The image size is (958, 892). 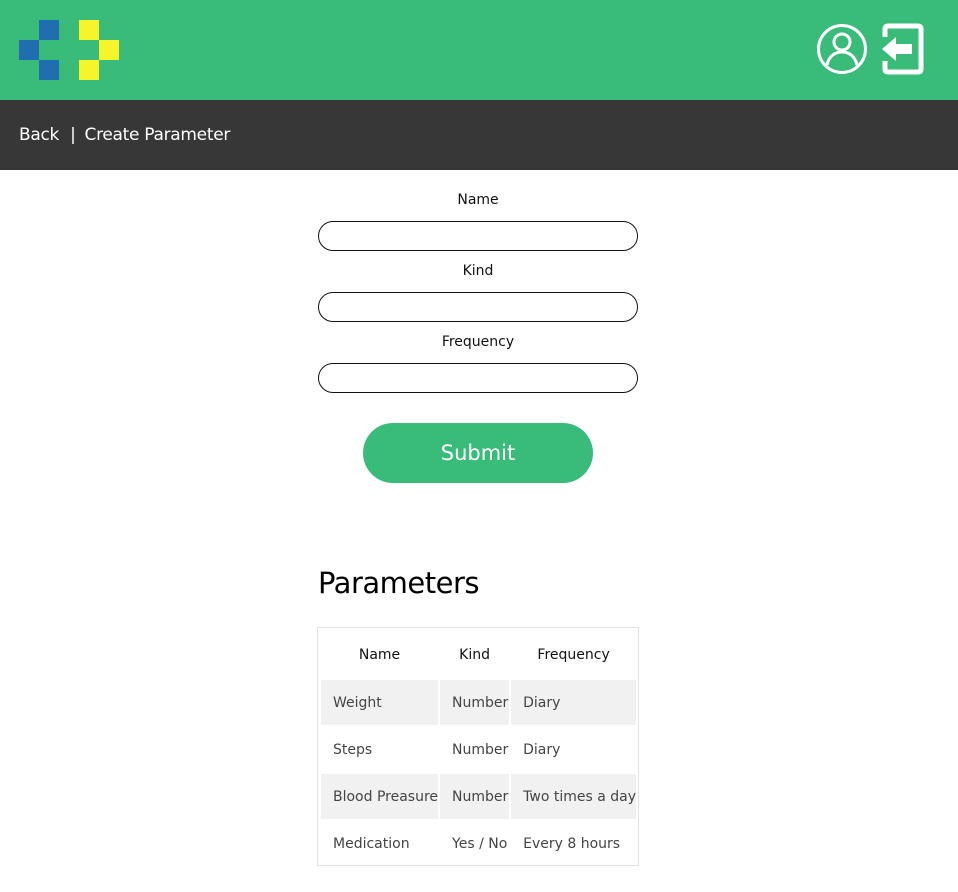 I want to click on column-header-frequency: Frequency, so click(x=573, y=654).